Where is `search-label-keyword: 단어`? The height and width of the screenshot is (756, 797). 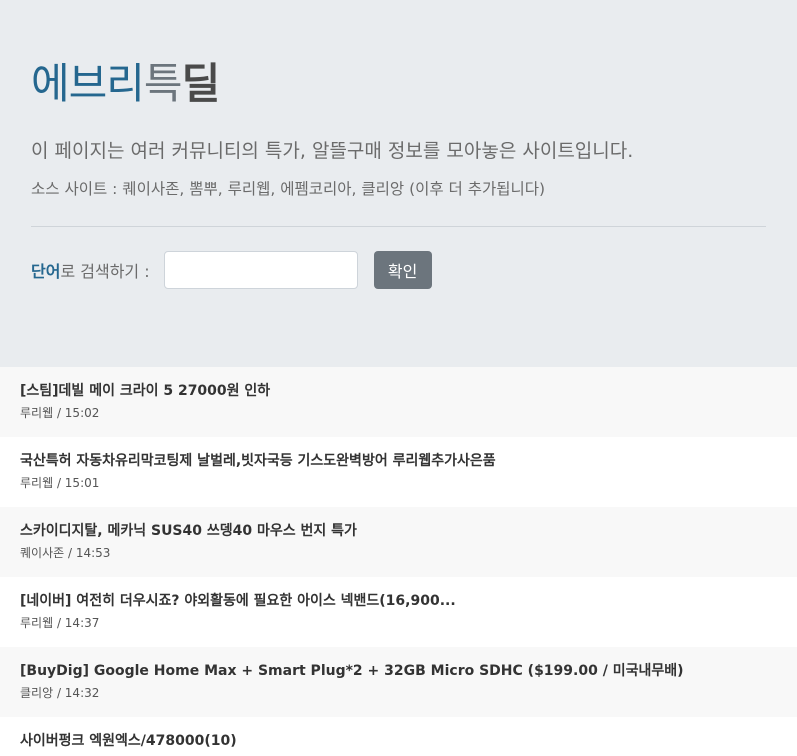 search-label-keyword: 단어 is located at coordinates (46, 271).